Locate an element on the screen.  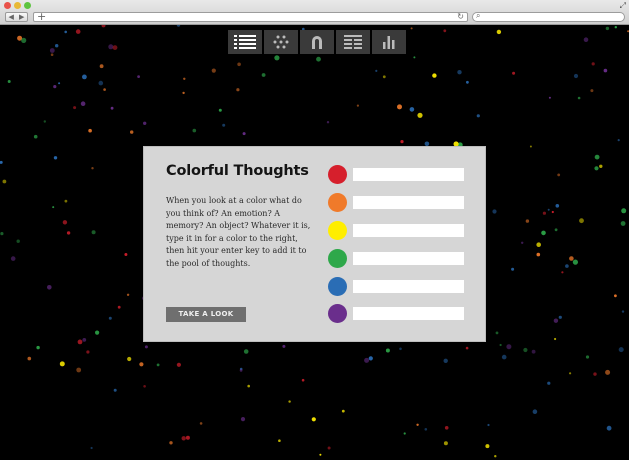
list-icon is located at coordinates (245, 42).